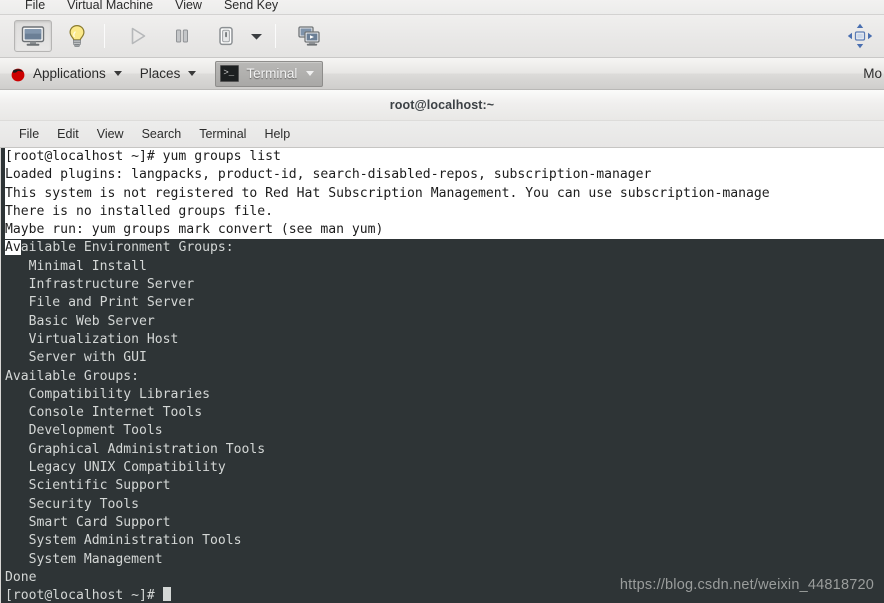 The width and height of the screenshot is (884, 603). I want to click on terminal-prompt: [root@localhost ~]#, so click(84, 595).